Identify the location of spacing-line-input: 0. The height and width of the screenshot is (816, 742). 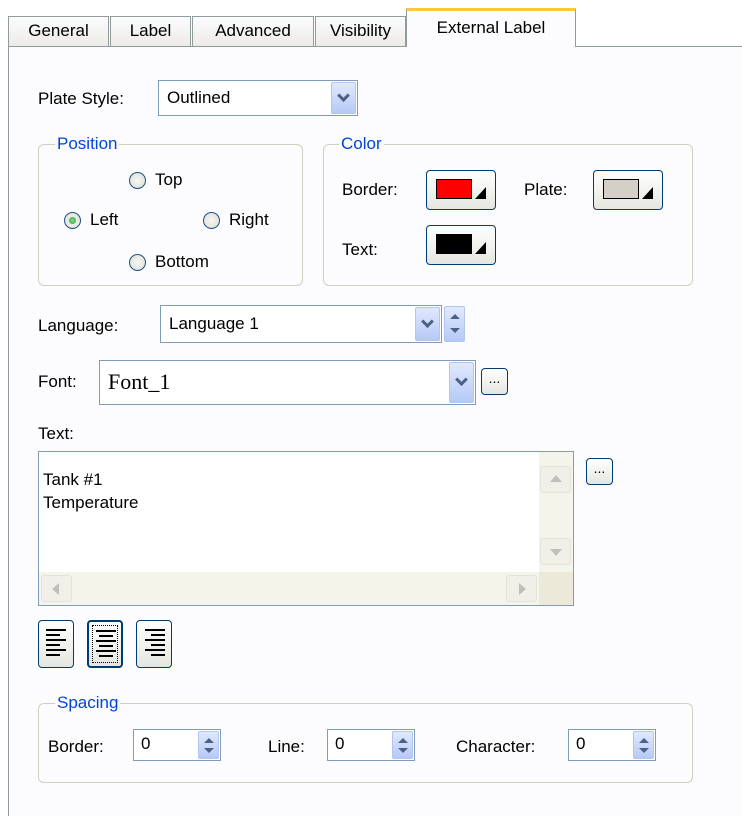
(371, 745).